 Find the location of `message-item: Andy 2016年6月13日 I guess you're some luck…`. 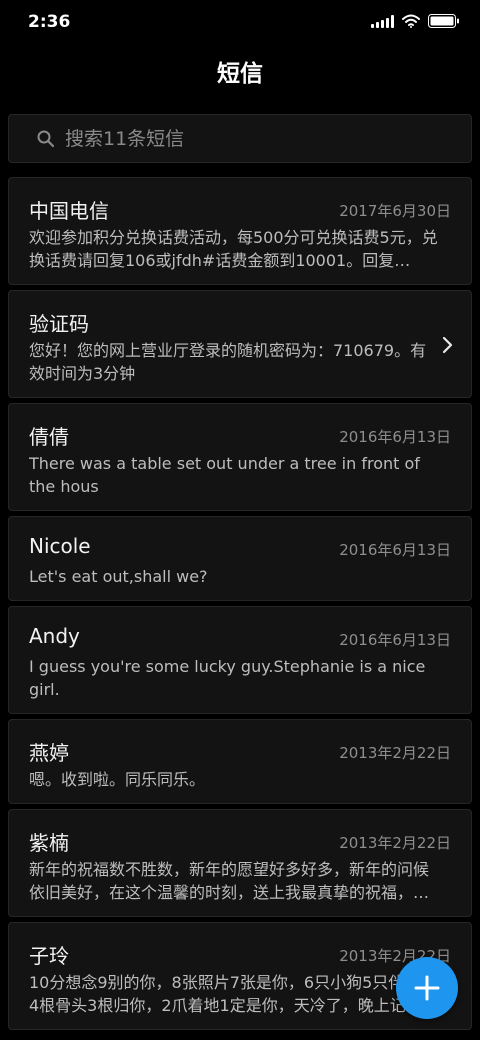

message-item: Andy 2016年6月13日 I guess you're some luck… is located at coordinates (240, 660).